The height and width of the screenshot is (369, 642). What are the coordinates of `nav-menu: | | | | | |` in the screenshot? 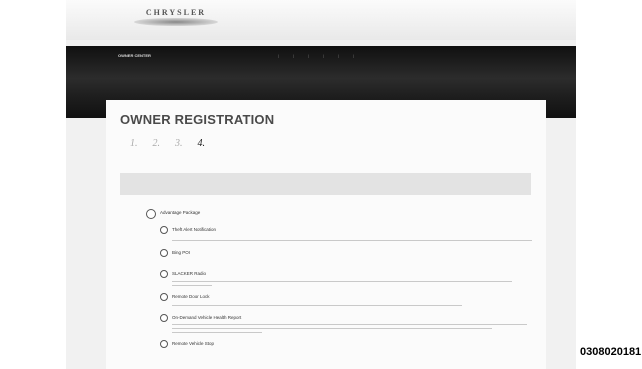 It's located at (316, 55).